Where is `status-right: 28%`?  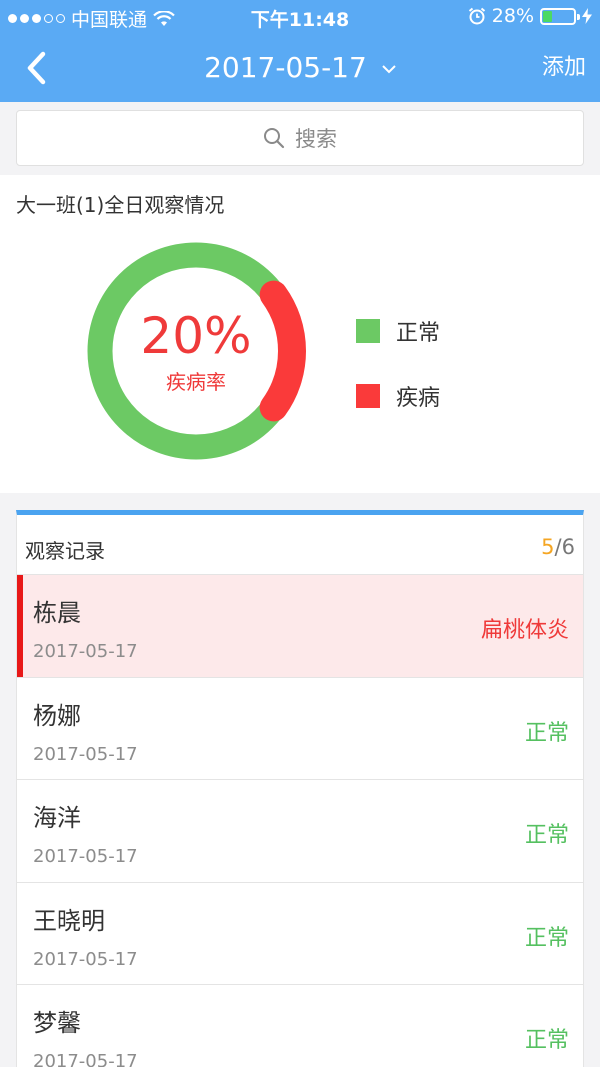 status-right: 28% is located at coordinates (530, 16).